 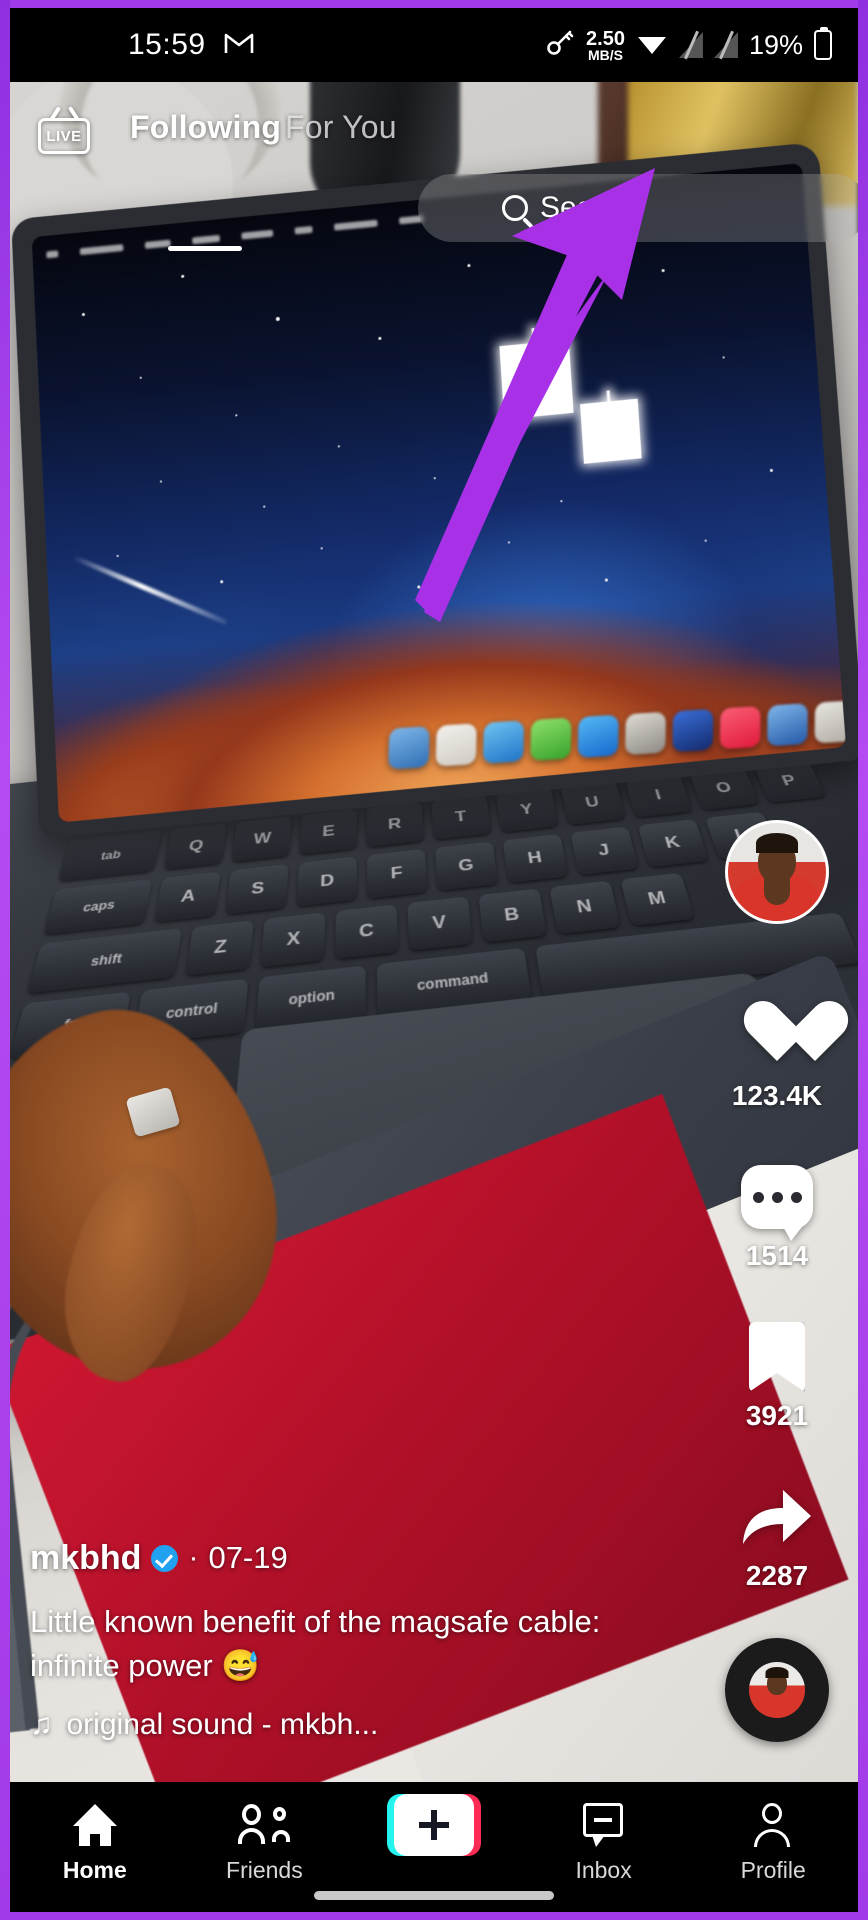 What do you see at coordinates (605, 54) in the screenshot?
I see `network-speed-unit: MB/S` at bounding box center [605, 54].